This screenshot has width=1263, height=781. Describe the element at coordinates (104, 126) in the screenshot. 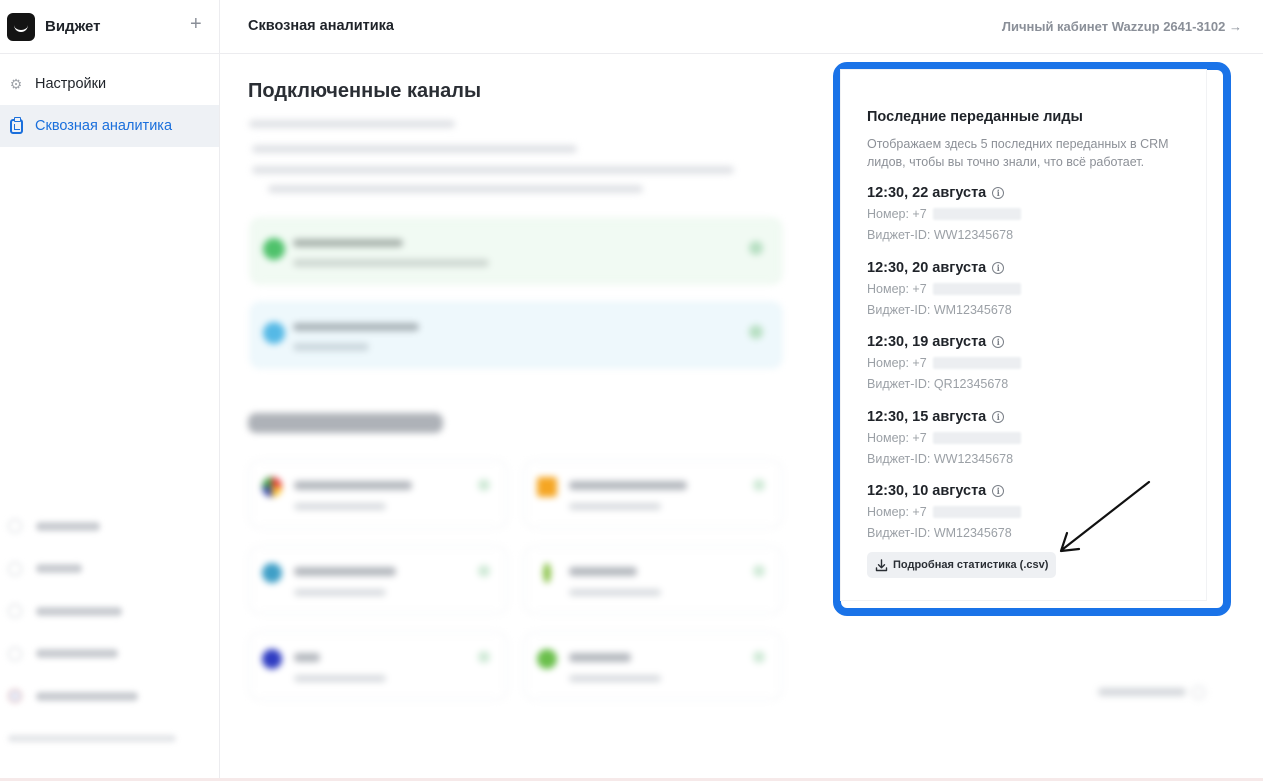

I see `sidebar-item-label: Сквозная аналитика` at that location.